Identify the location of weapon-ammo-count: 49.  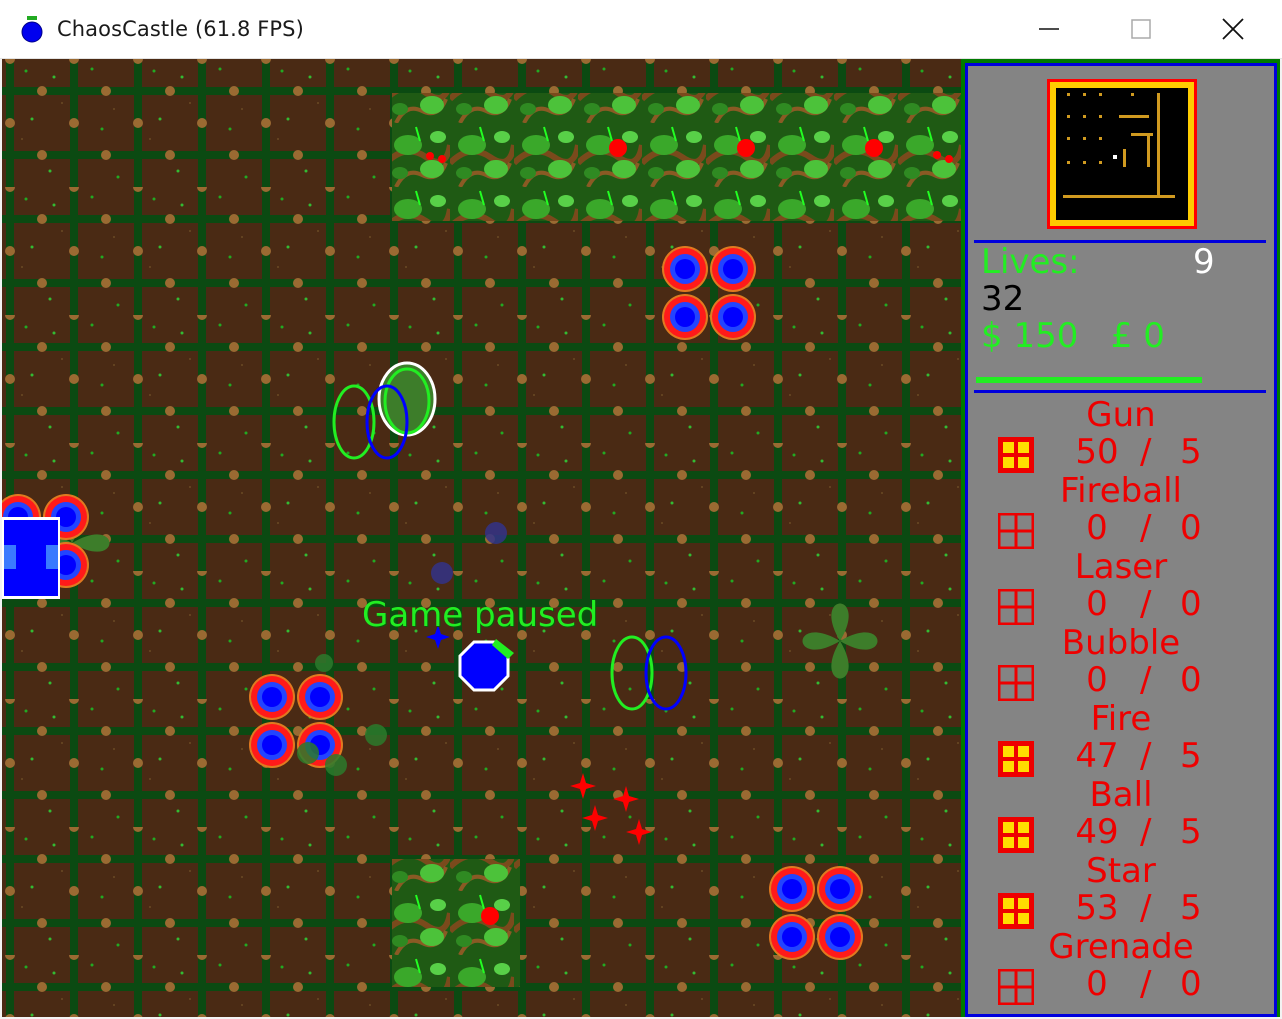
(1097, 832).